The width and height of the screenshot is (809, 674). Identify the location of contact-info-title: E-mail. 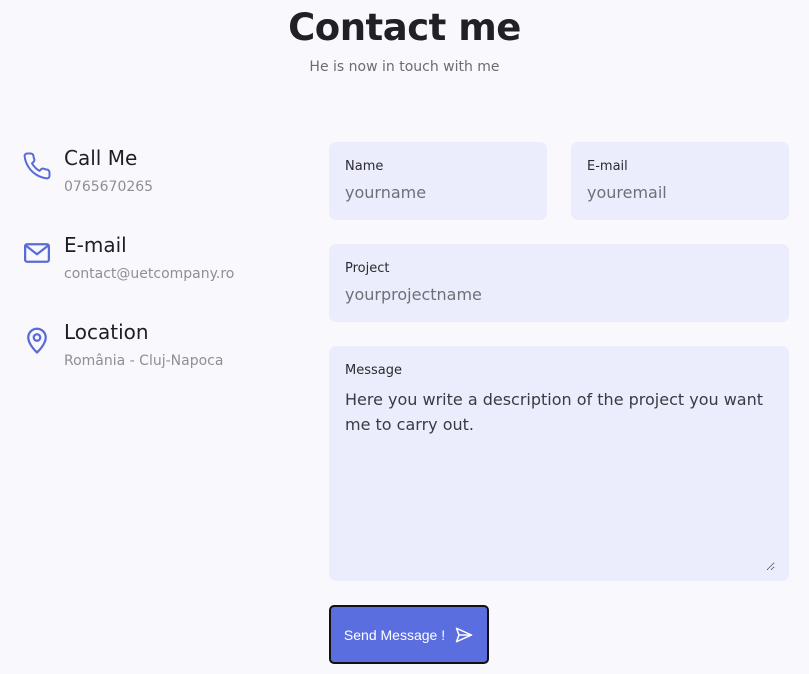
(95, 245).